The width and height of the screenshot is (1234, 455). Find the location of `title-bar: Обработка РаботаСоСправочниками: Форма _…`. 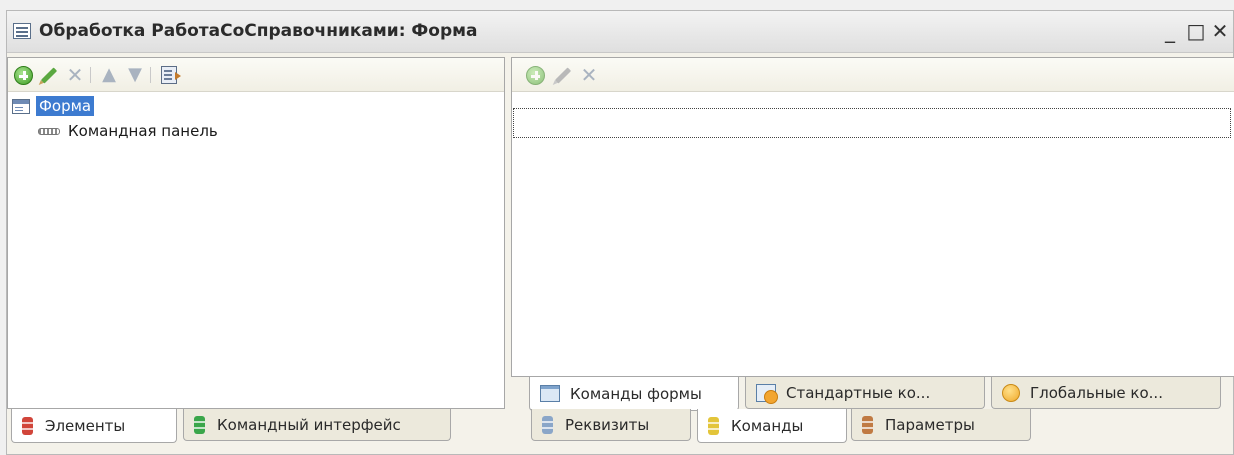

title-bar: Обработка РаботаСоСправочниками: Форма _… is located at coordinates (620, 32).